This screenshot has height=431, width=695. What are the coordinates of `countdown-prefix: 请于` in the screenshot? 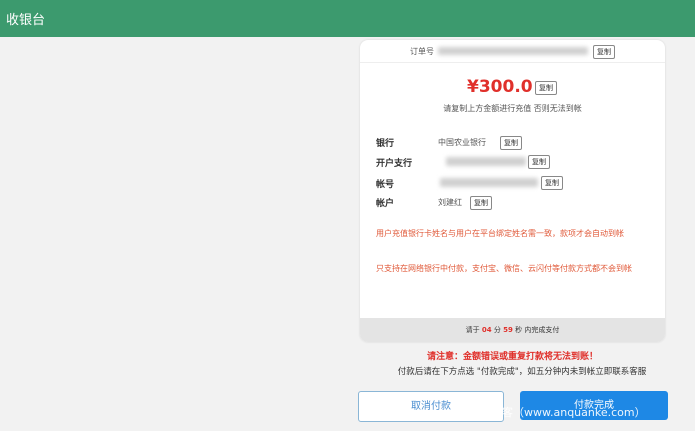 It's located at (472, 330).